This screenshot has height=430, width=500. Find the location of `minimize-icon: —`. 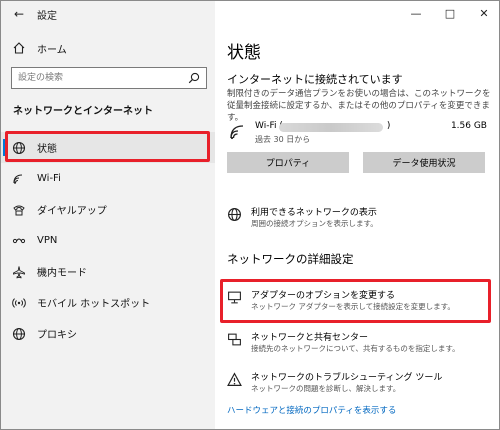

minimize-icon: — is located at coordinates (416, 13).